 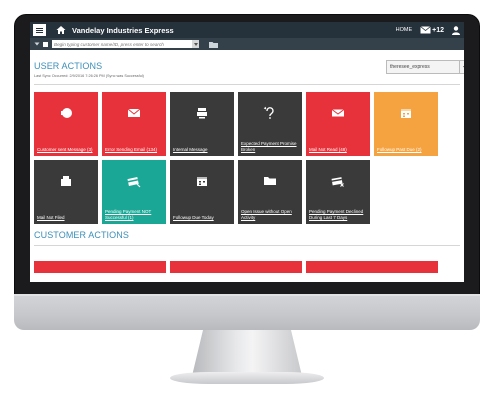 What do you see at coordinates (338, 113) in the screenshot?
I see `mail-icon` at bounding box center [338, 113].